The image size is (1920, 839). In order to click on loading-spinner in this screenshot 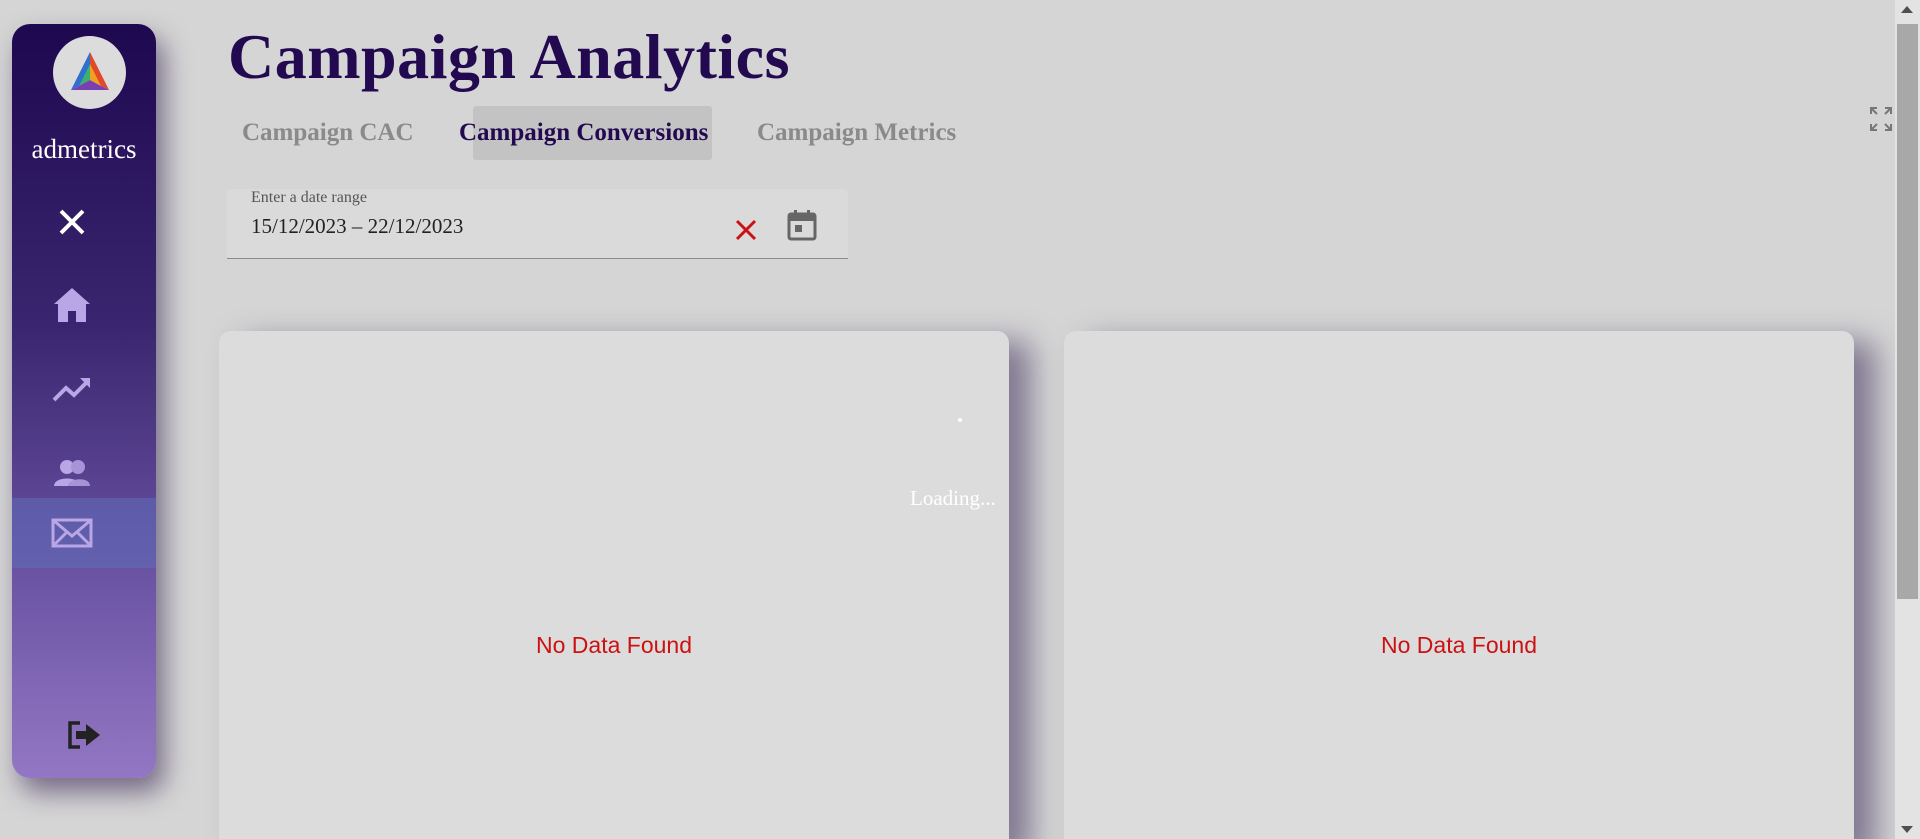, I will do `click(960, 420)`.